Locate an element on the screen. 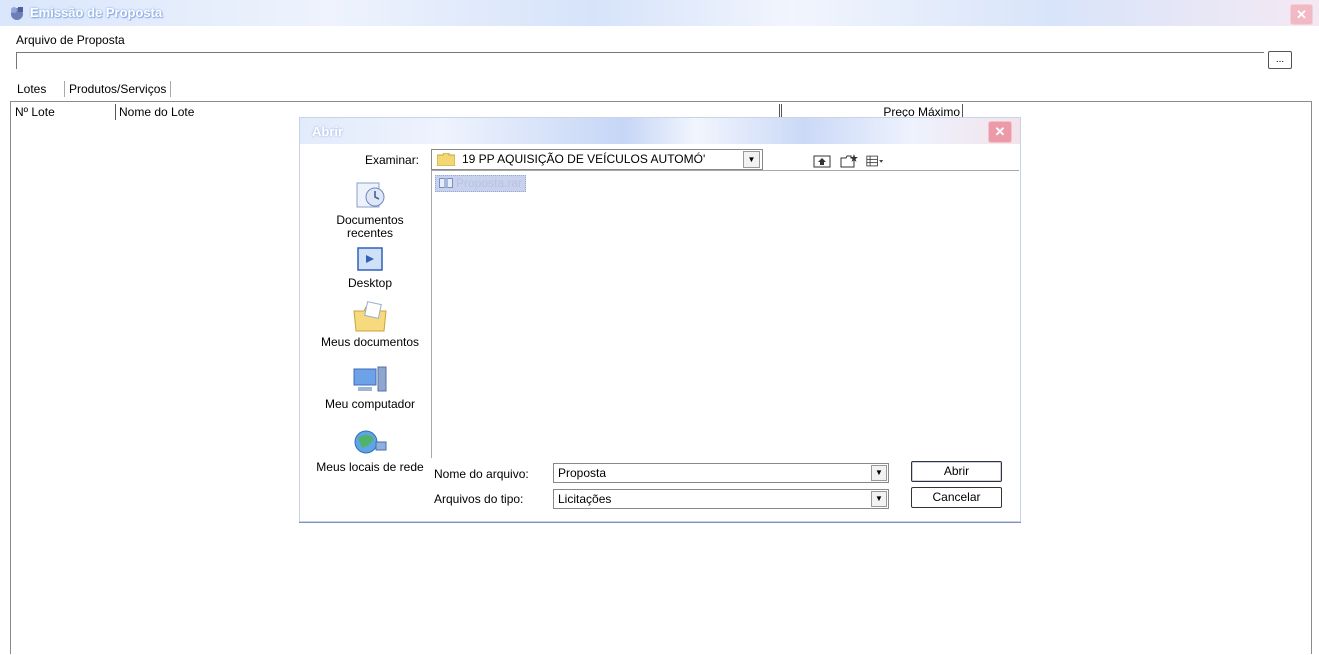 The height and width of the screenshot is (655, 1319). place-label: Meus documentos is located at coordinates (370, 342).